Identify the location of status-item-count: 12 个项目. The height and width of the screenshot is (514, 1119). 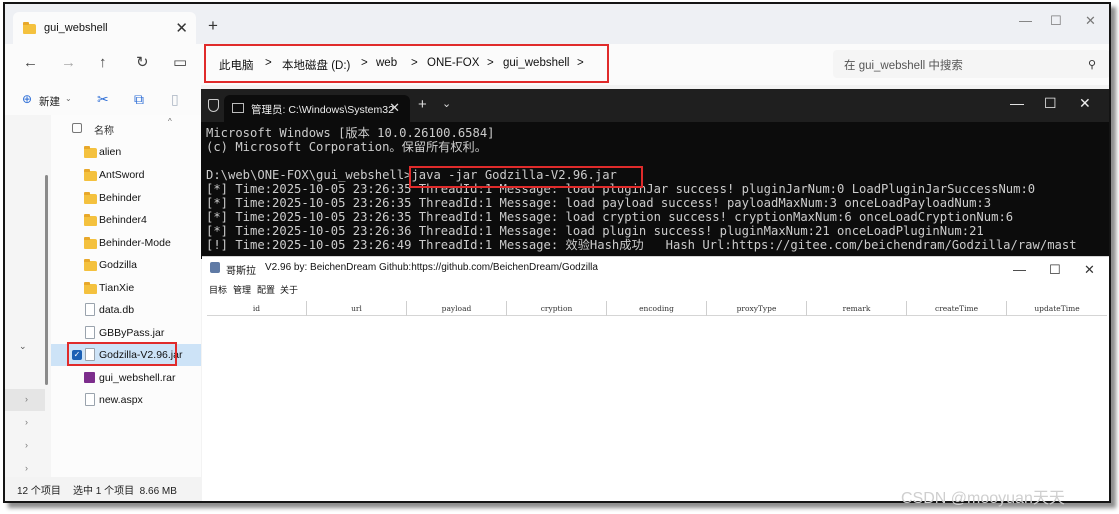
(39, 491).